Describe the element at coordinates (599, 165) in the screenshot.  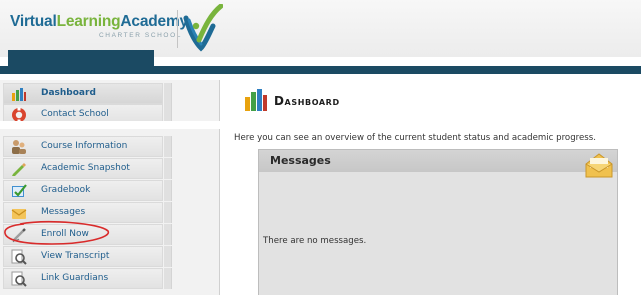
I see `envelope-icon` at that location.